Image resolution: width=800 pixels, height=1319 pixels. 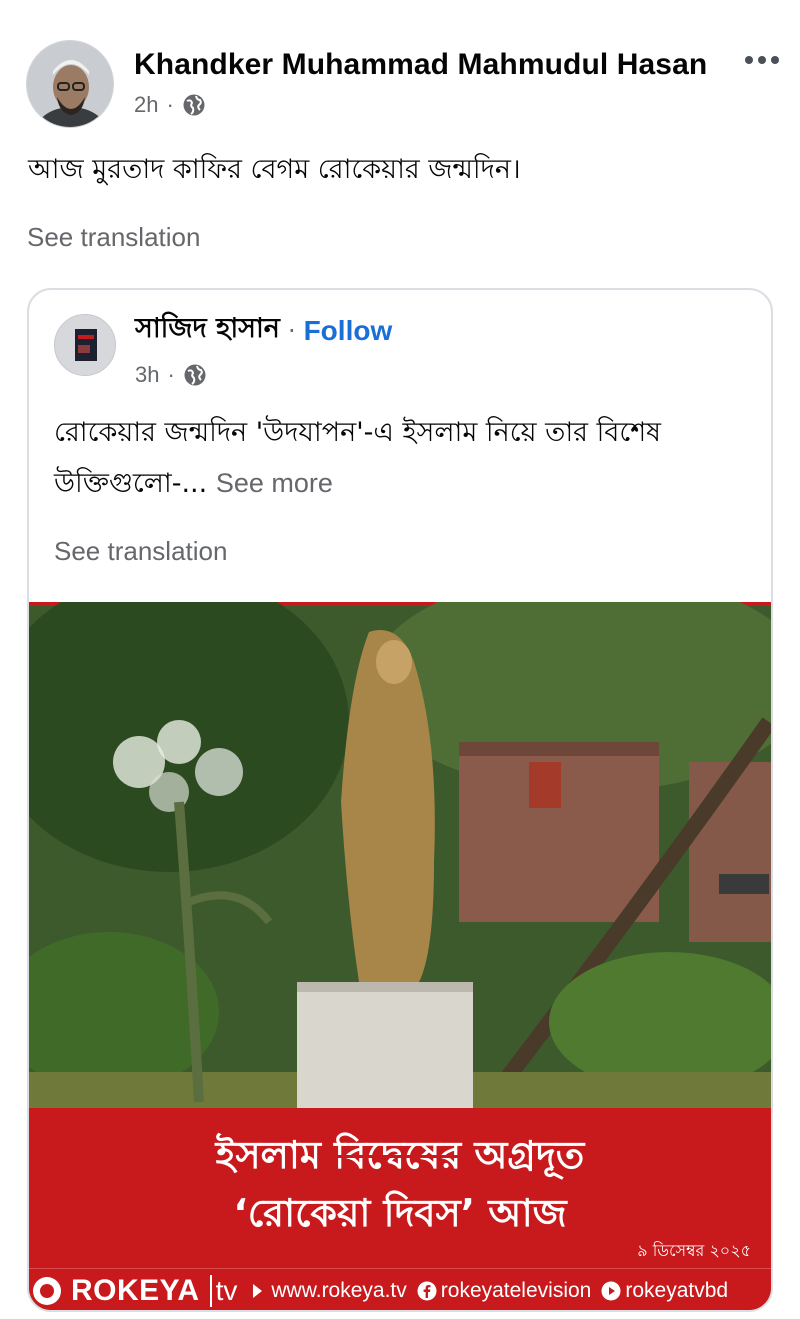 What do you see at coordinates (406, 85) in the screenshot?
I see `post-header: Khandker Muhammad Mahmudul Hasan 2h ·` at bounding box center [406, 85].